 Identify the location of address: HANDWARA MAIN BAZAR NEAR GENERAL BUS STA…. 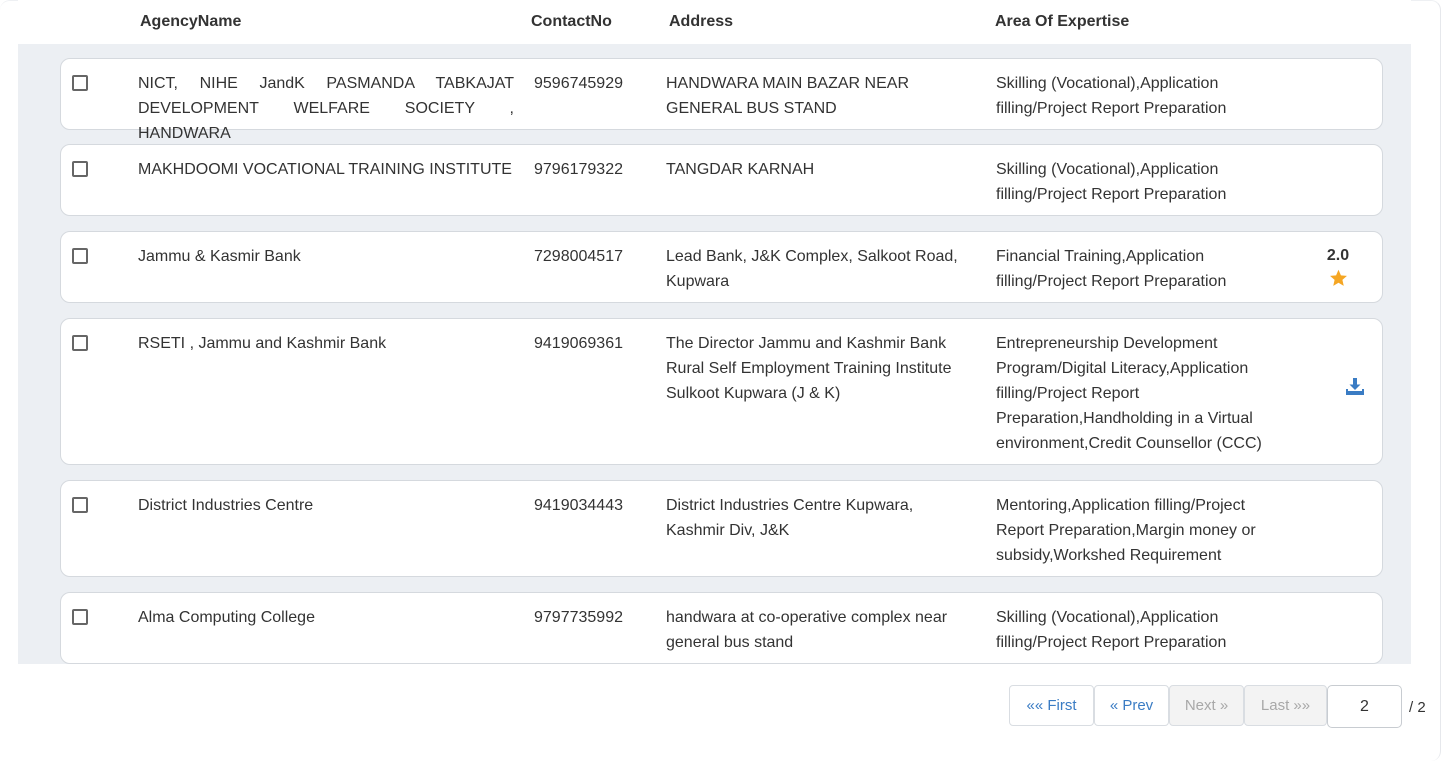
(787, 96).